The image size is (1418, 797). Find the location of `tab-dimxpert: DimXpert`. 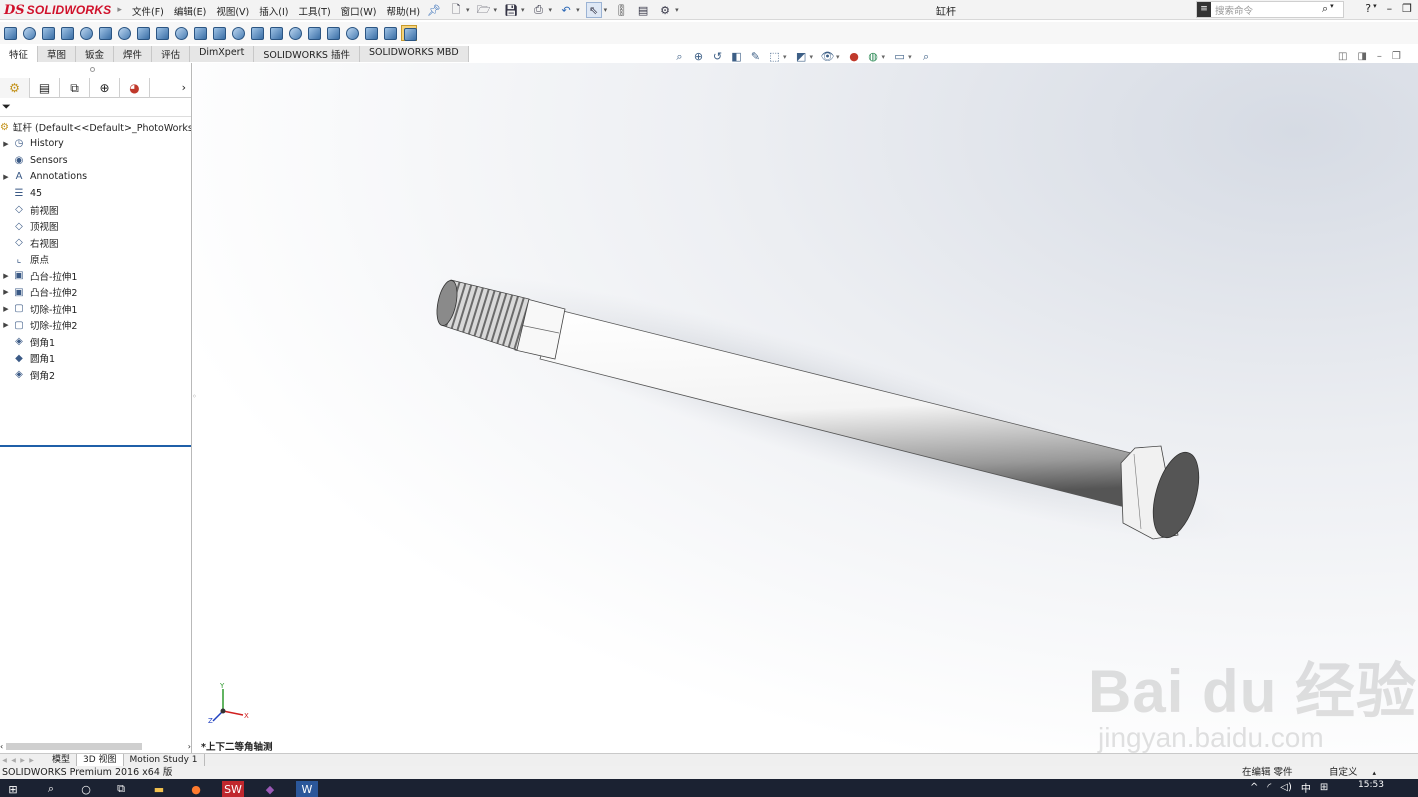

tab-dimxpert: DimXpert is located at coordinates (222, 54).